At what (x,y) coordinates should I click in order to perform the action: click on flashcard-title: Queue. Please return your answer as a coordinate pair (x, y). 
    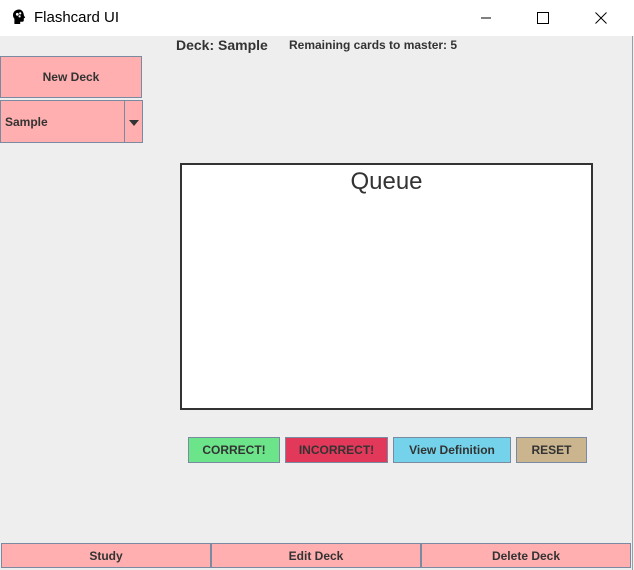
    Looking at the image, I should click on (386, 181).